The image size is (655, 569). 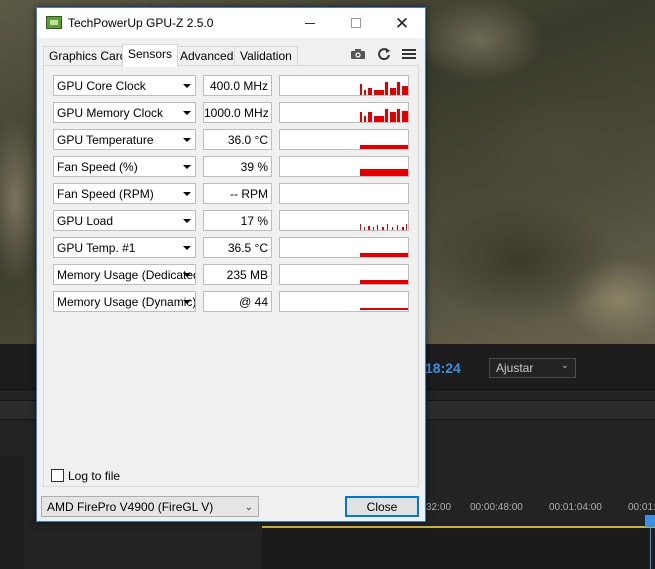 I want to click on maximize-icon, so click(x=356, y=23).